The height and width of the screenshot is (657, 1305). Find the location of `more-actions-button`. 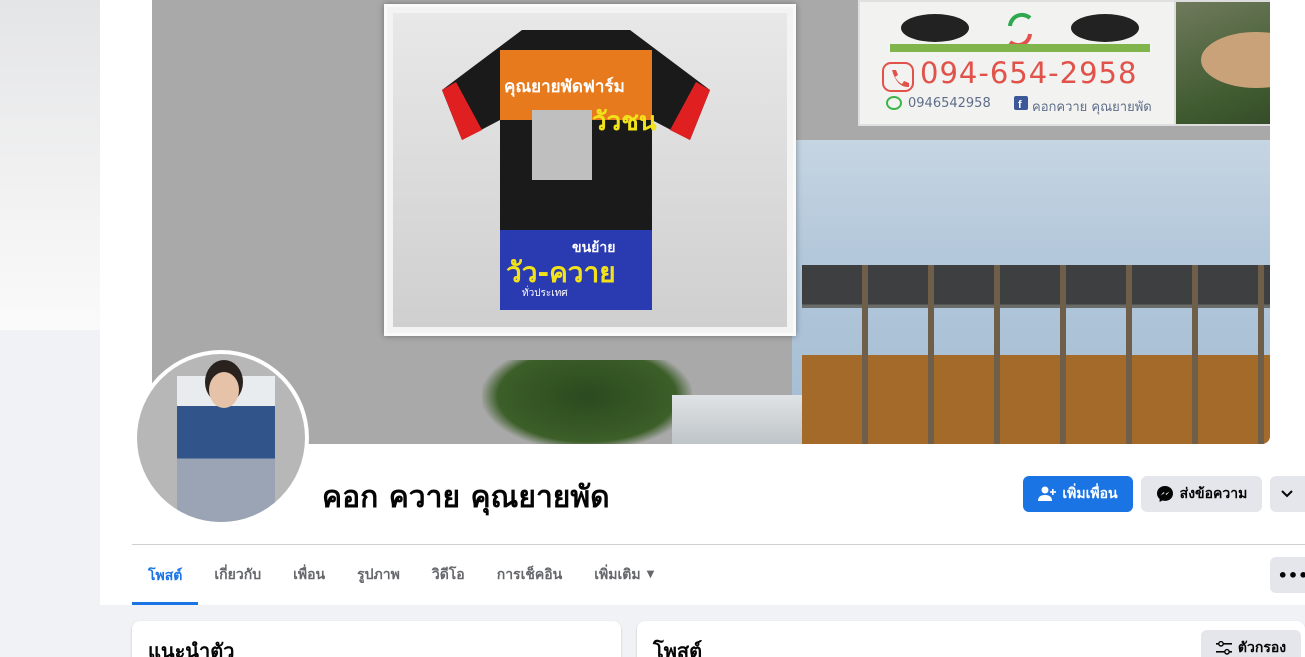

more-actions-button is located at coordinates (1287, 494).